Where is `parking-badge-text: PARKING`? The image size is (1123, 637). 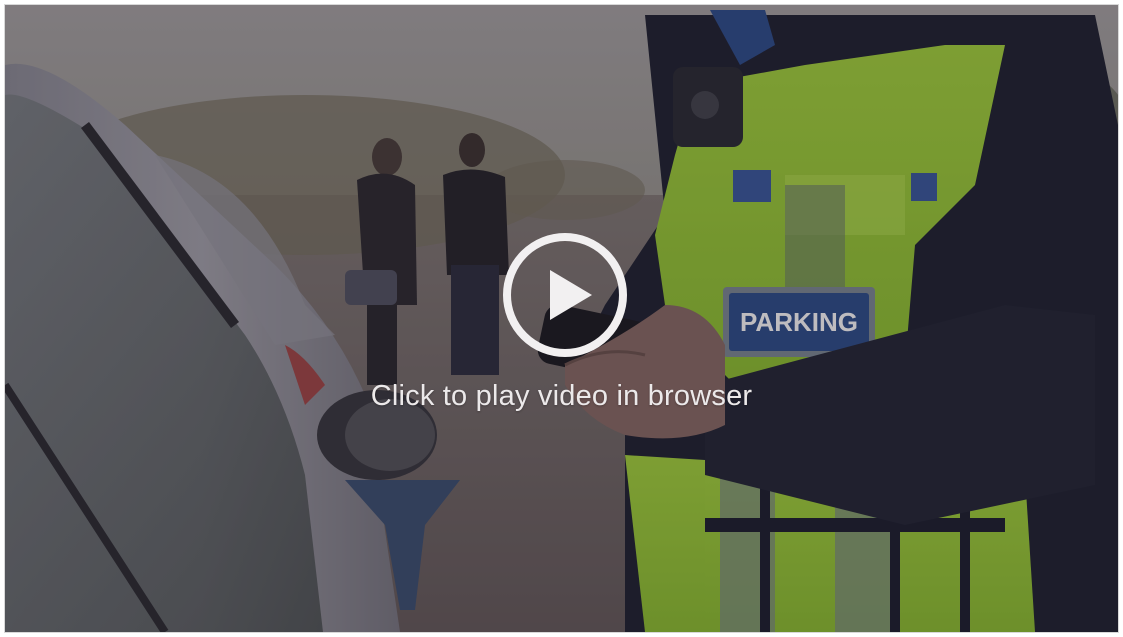
parking-badge-text: PARKING is located at coordinates (799, 322).